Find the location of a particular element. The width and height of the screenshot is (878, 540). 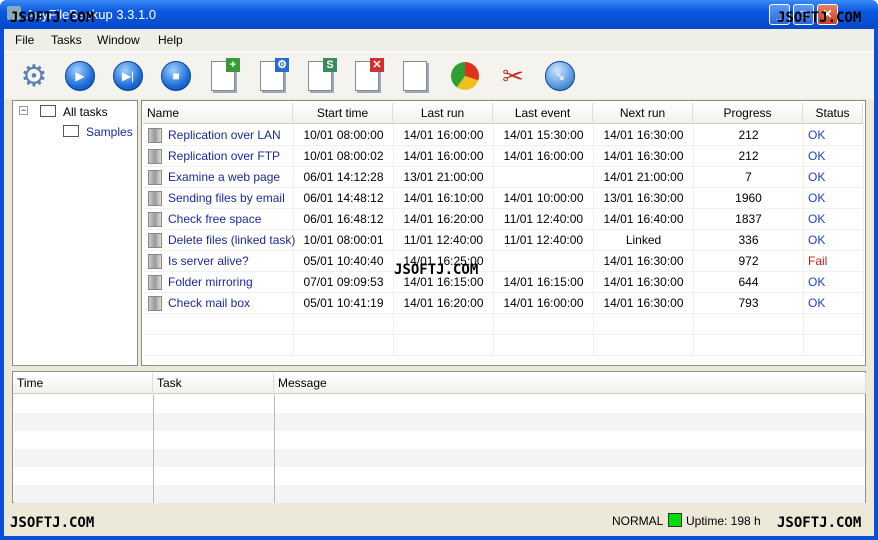

cell-next-run: 13/01 16:30:00 is located at coordinates (644, 198).